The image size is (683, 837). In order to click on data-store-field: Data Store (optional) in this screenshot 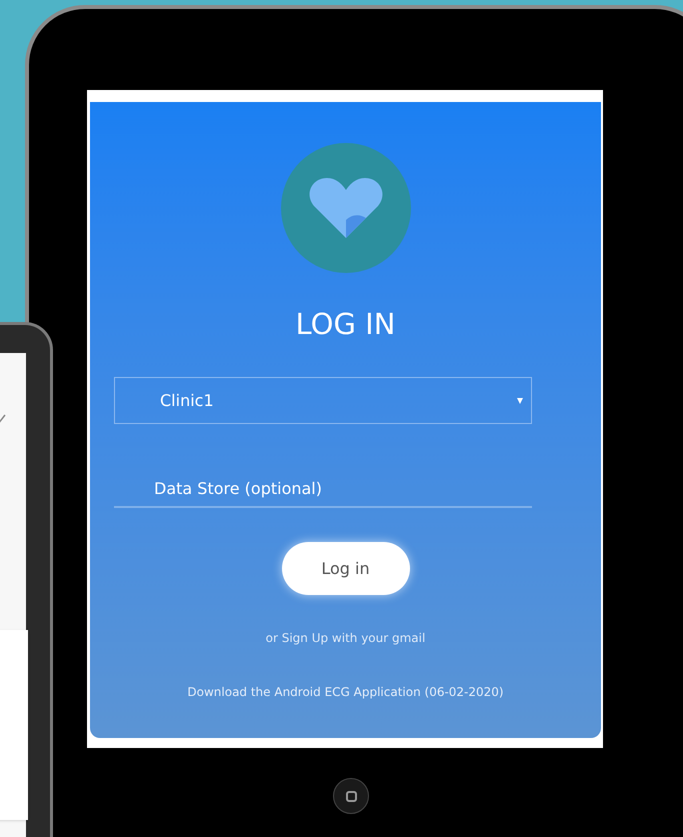, I will do `click(323, 489)`.